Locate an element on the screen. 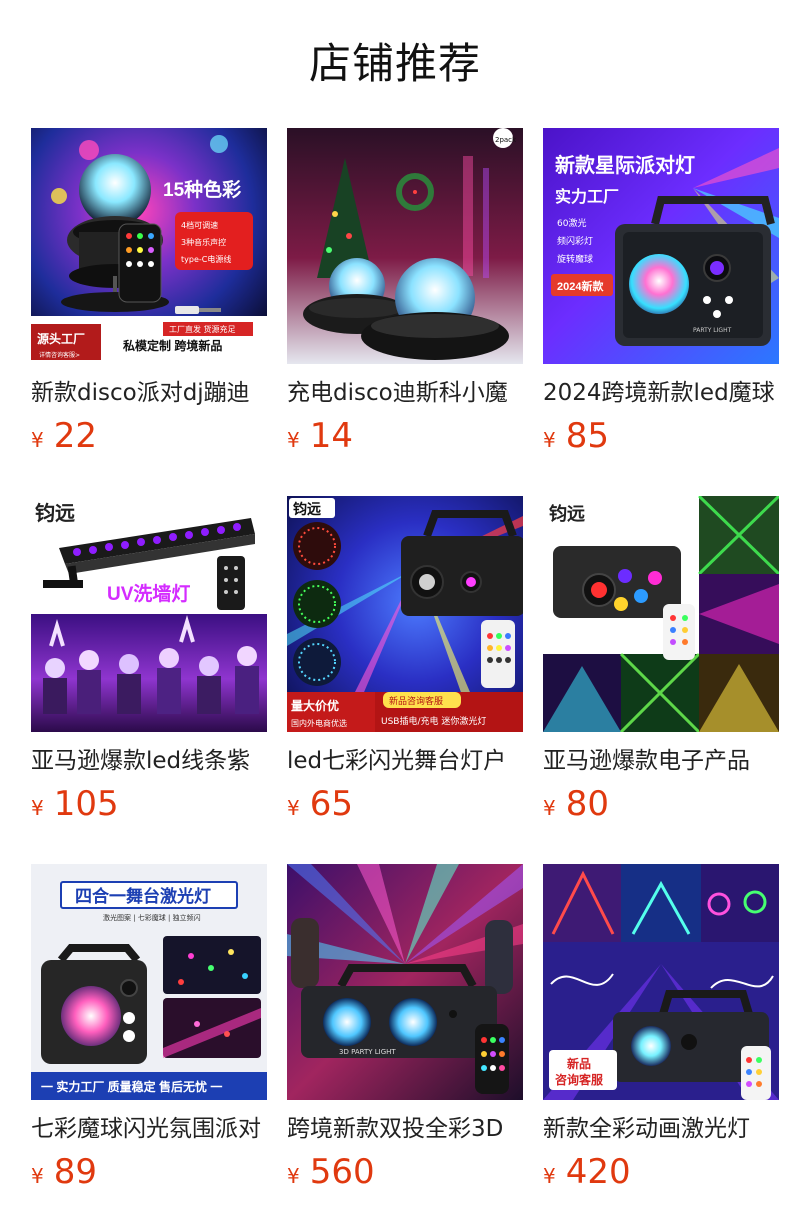  product-name: 新款disco派对dj蹦迪 is located at coordinates (149, 393).